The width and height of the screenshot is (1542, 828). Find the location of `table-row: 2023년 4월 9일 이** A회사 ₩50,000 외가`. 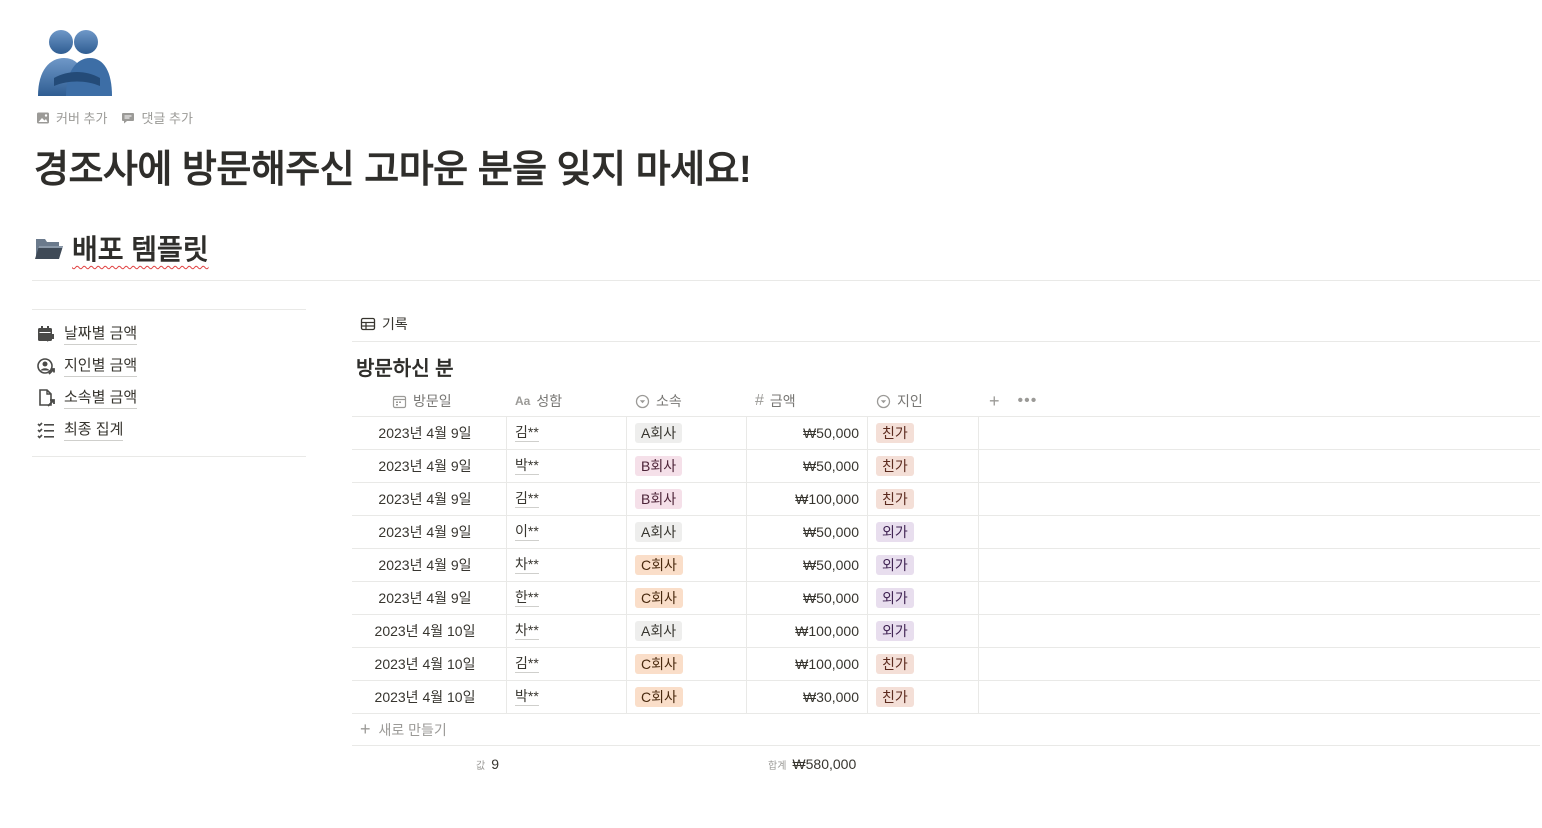

table-row: 2023년 4월 9일 이** A회사 ₩50,000 외가 is located at coordinates (946, 532).